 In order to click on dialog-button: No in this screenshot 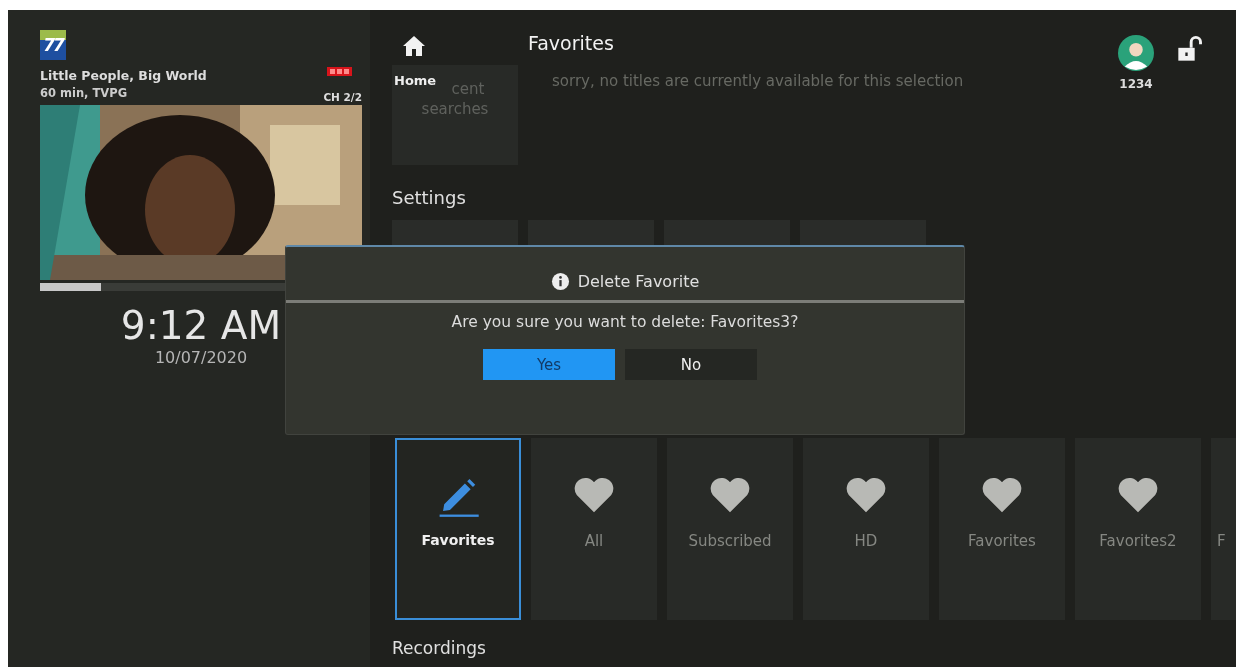, I will do `click(691, 364)`.